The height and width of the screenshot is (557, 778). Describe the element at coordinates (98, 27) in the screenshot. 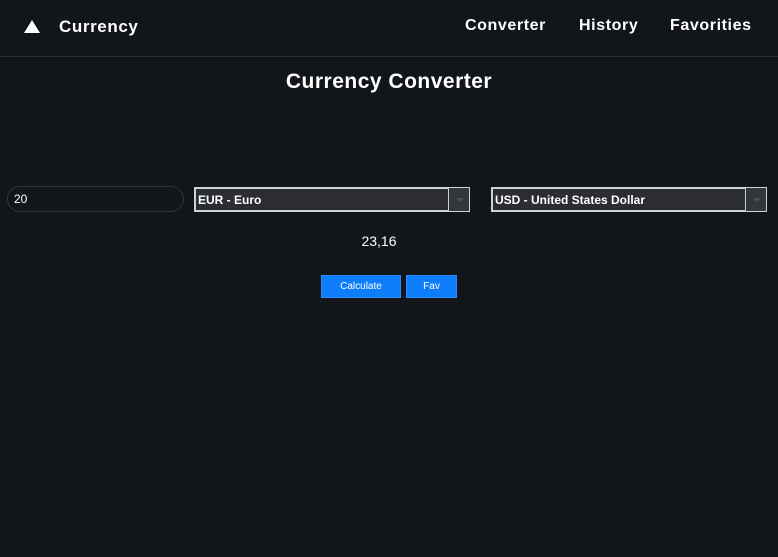

I see `brand-title: Currency` at that location.